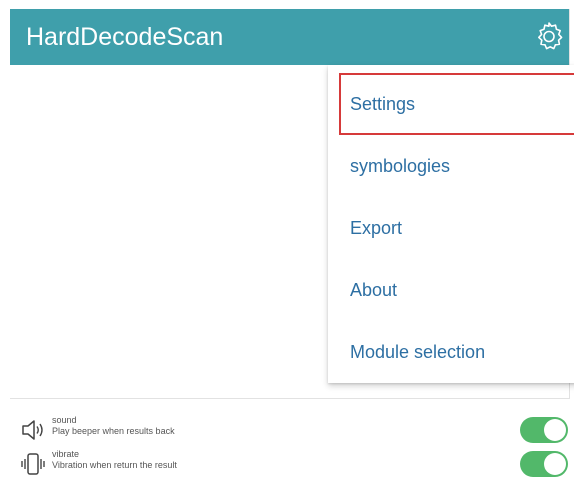  What do you see at coordinates (451, 166) in the screenshot?
I see `menu-item-symbologies: symbologies` at bounding box center [451, 166].